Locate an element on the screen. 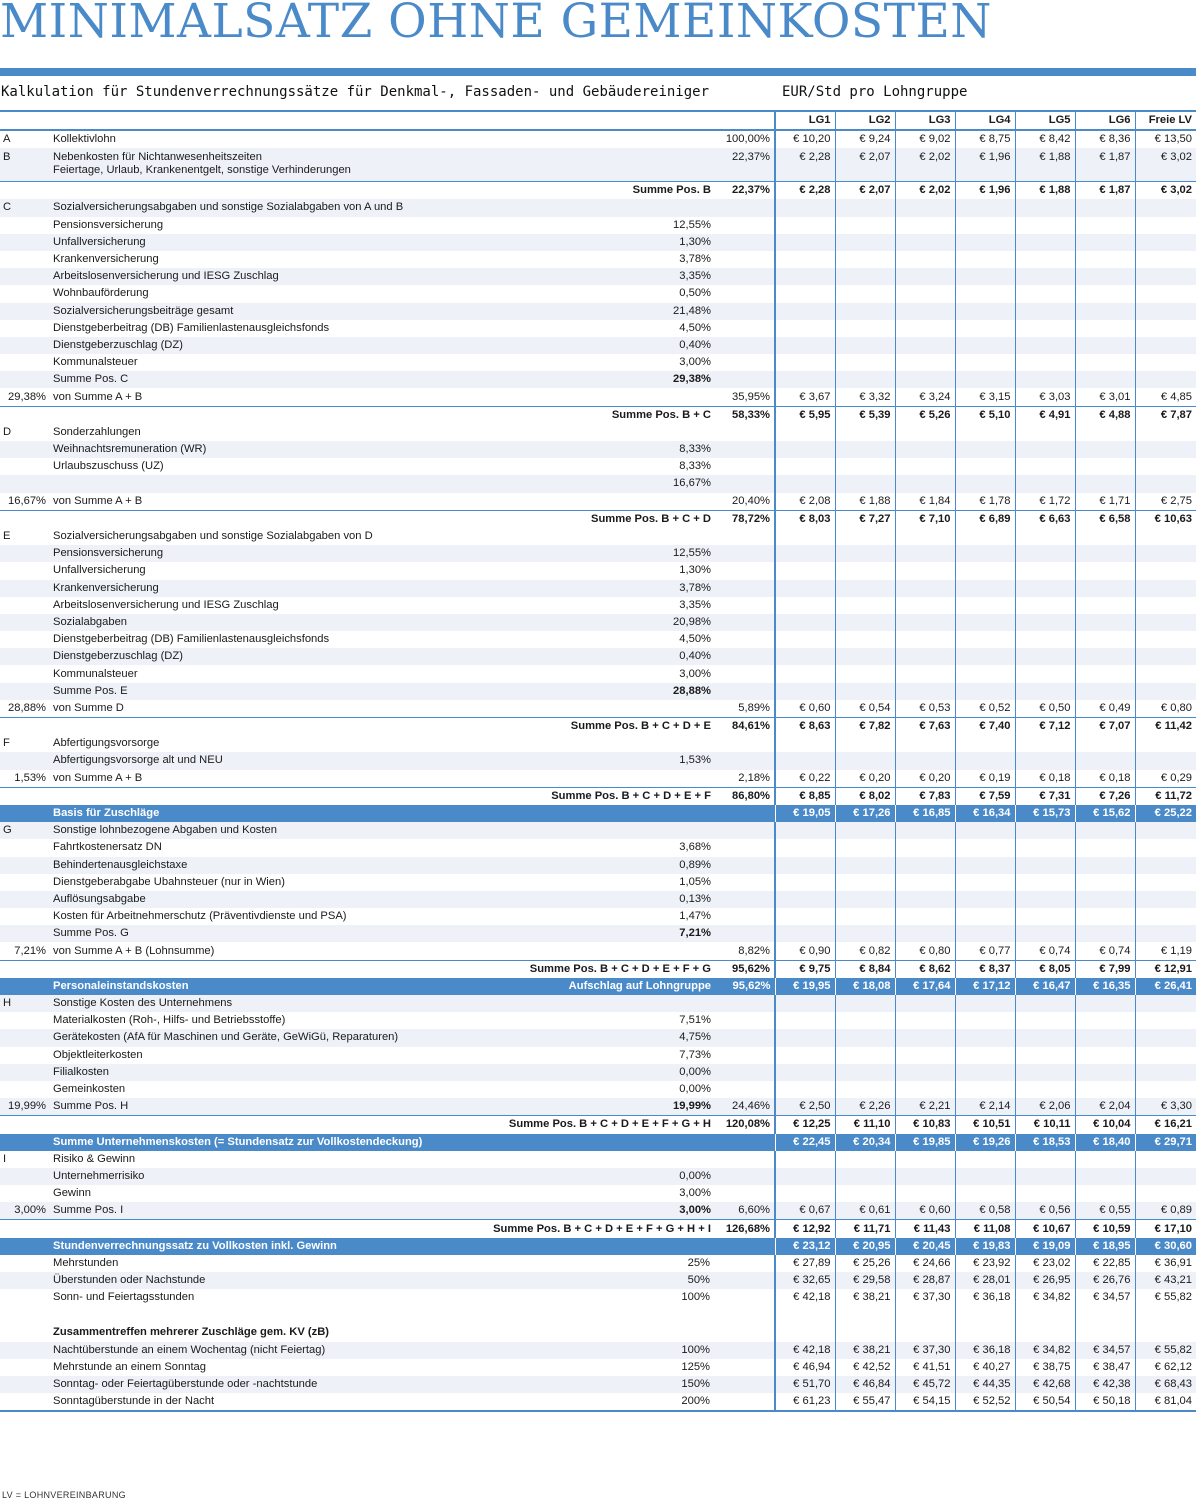 The image size is (1196, 1500). lg-value-cell: € 3,30 is located at coordinates (1165, 1107).